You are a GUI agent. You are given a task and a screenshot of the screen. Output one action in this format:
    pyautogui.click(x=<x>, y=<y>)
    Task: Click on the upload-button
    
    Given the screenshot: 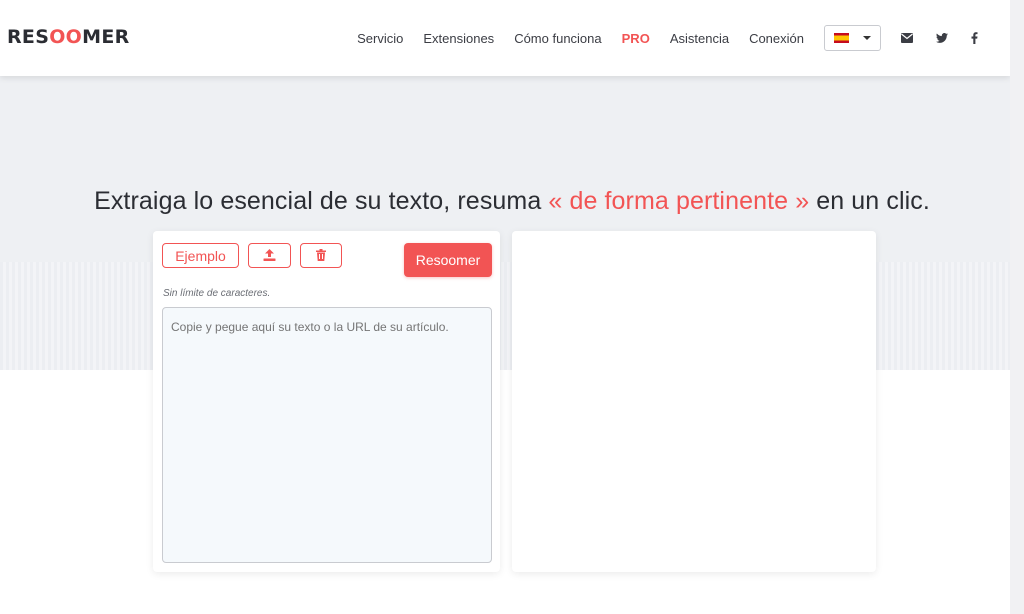 What is the action you would take?
    pyautogui.click(x=269, y=255)
    